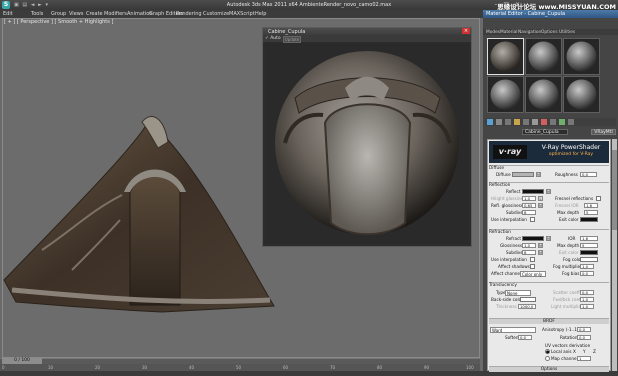 The width and height of the screenshot is (618, 376). What do you see at coordinates (533, 274) in the screenshot?
I see `affect-channels-dropdown: Color only` at bounding box center [533, 274].